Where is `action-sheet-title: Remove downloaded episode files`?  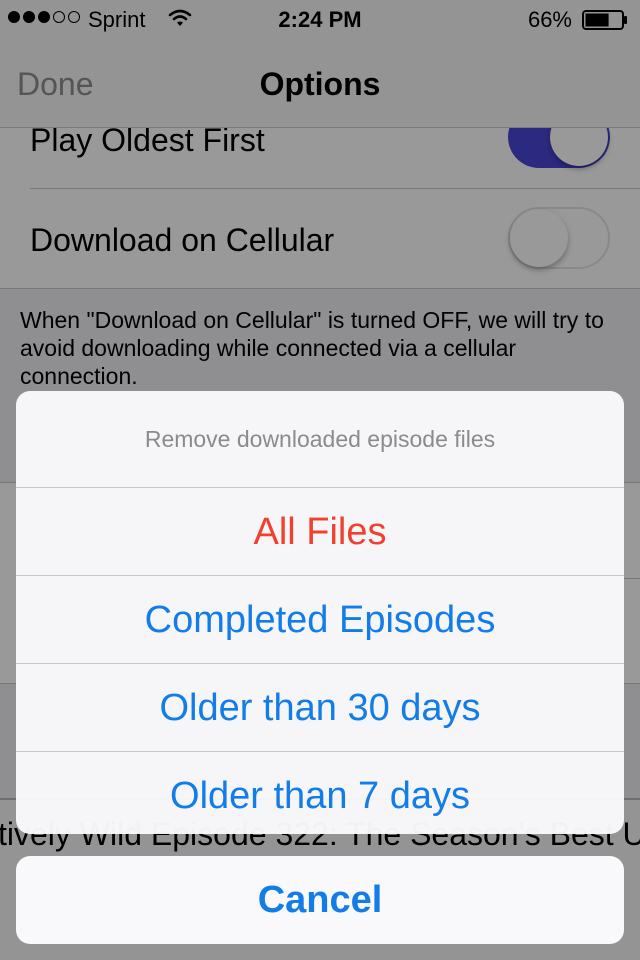 action-sheet-title: Remove downloaded episode files is located at coordinates (320, 439).